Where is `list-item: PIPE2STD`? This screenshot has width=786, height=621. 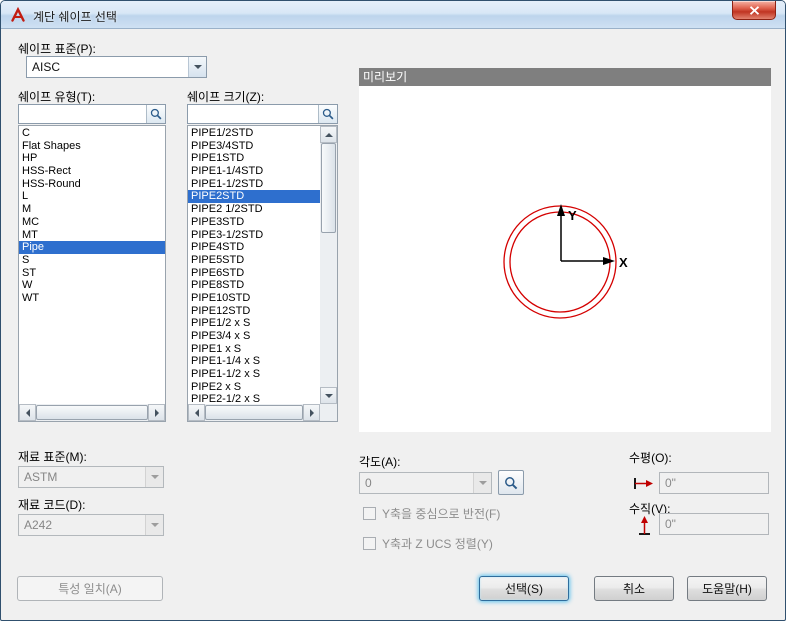
list-item: PIPE2STD is located at coordinates (254, 197).